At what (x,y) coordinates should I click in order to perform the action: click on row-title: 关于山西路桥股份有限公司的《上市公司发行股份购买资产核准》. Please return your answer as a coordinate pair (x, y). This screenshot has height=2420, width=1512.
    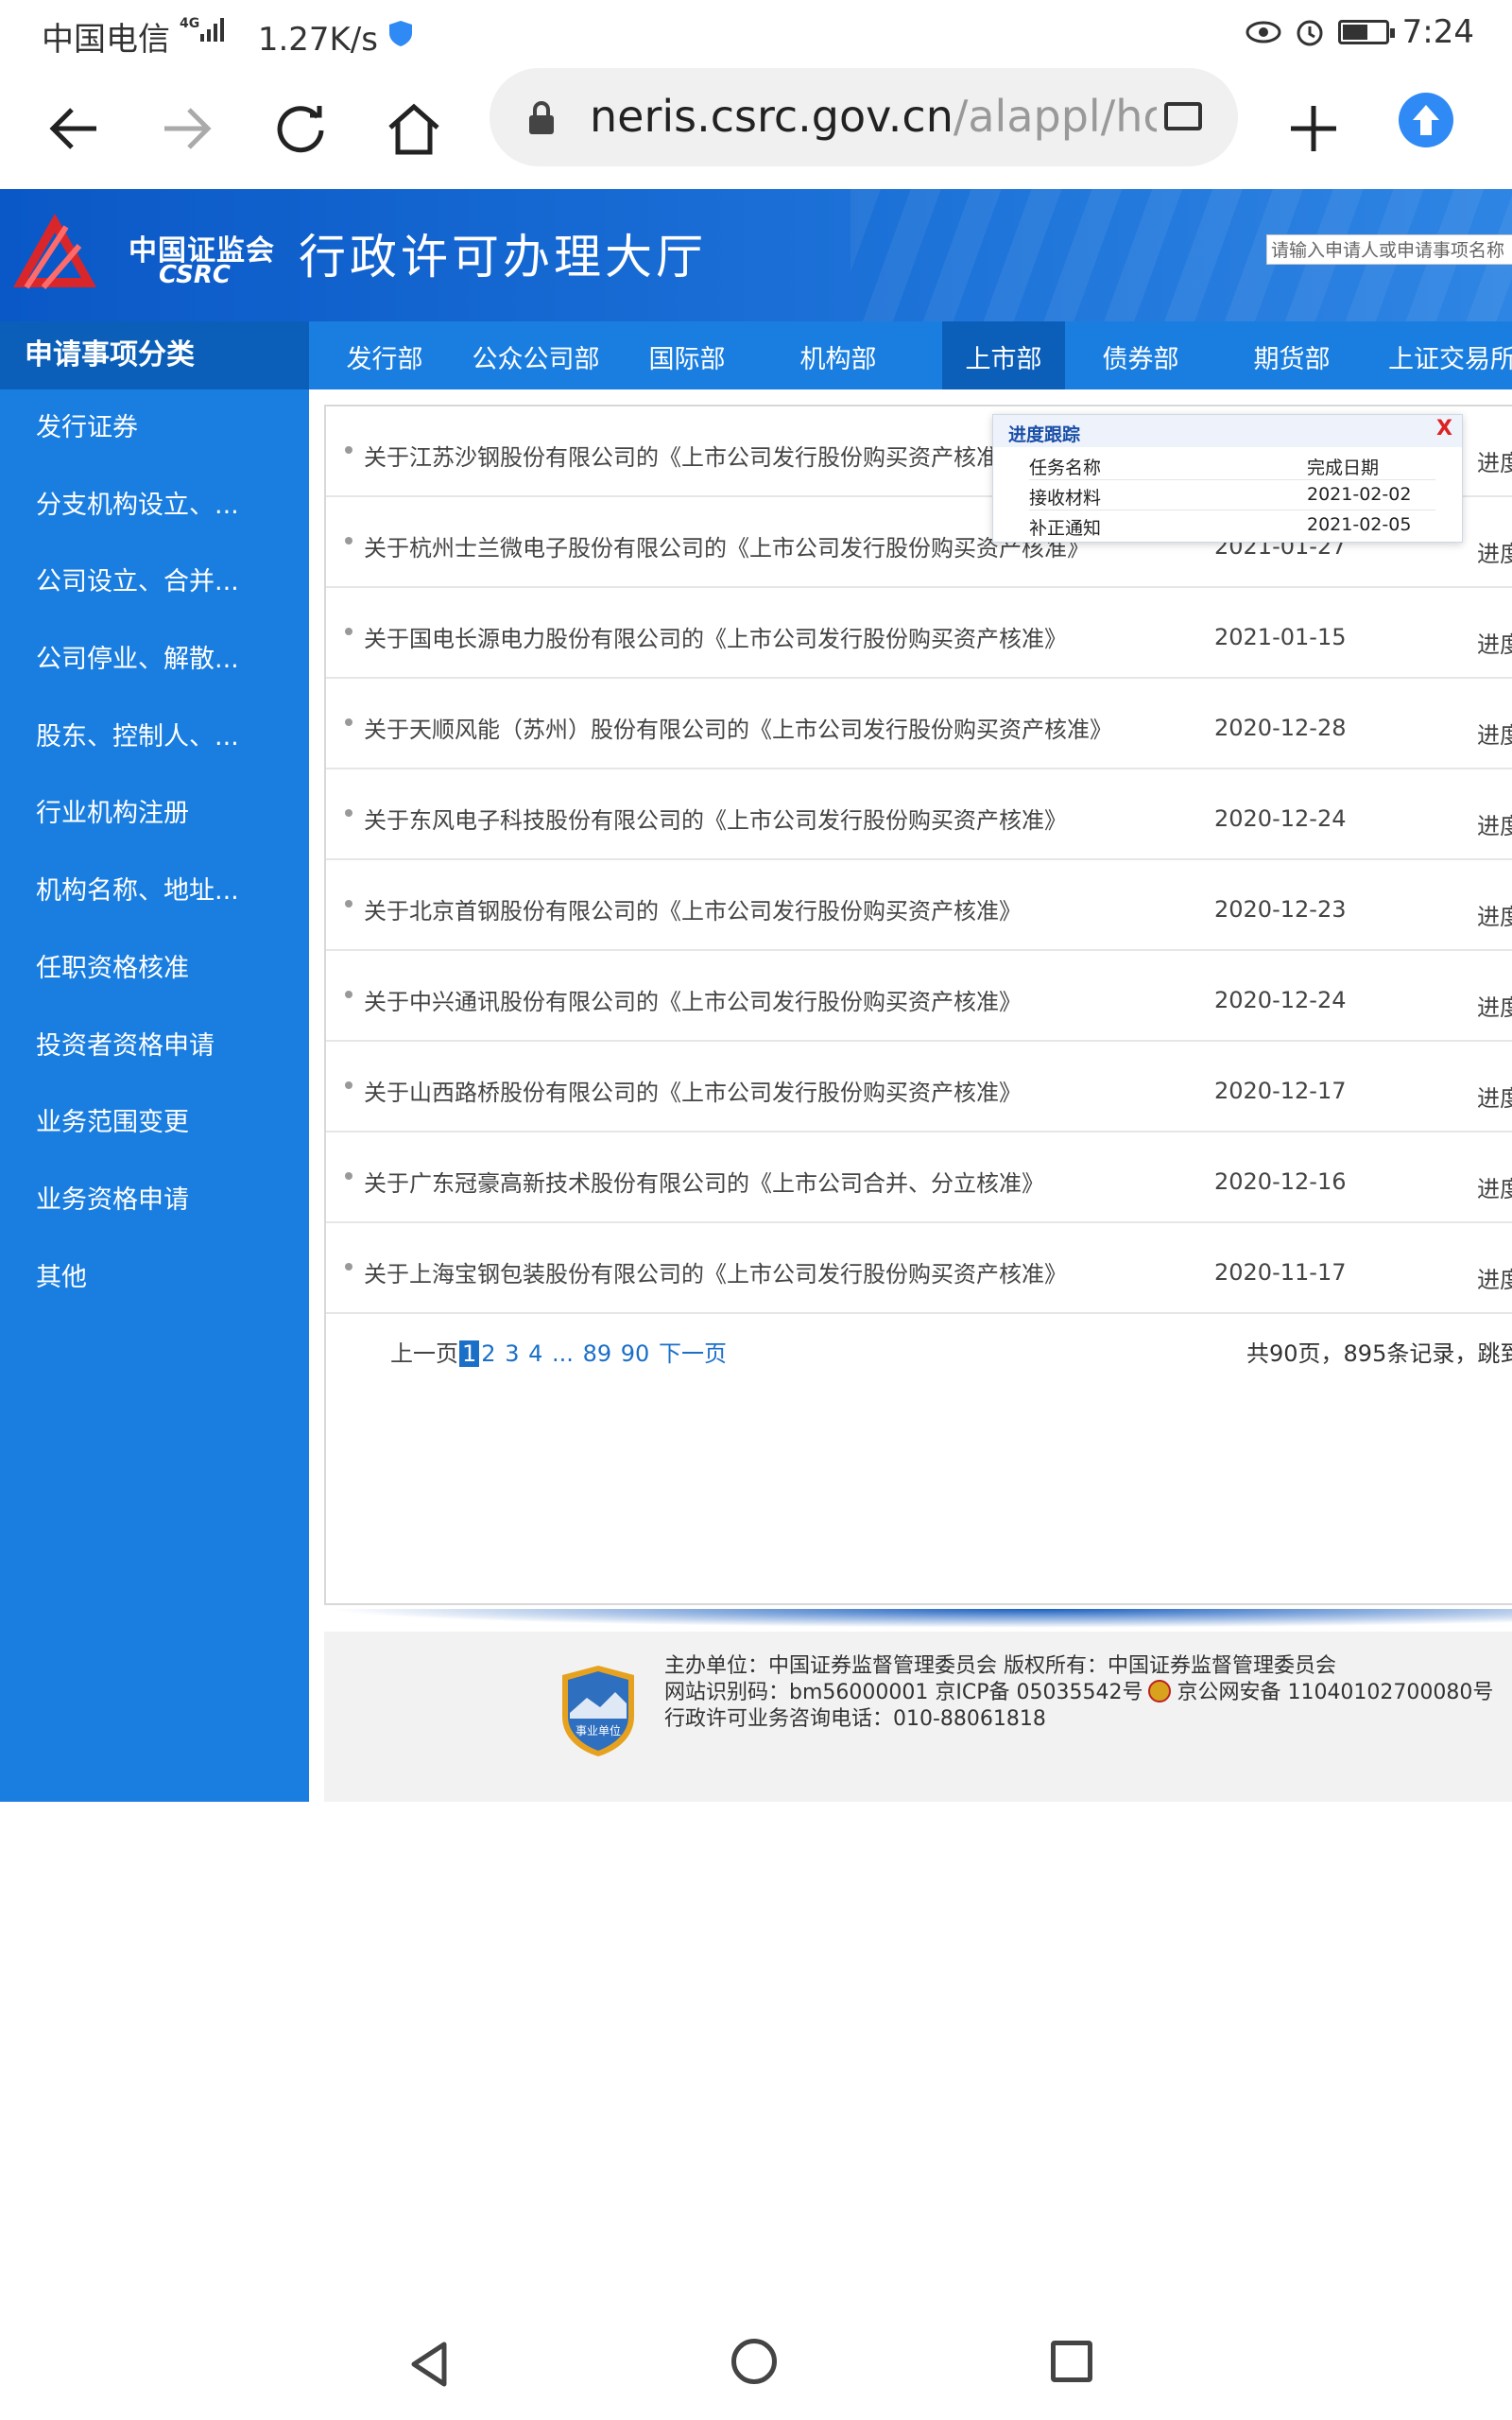
    Looking at the image, I should click on (693, 1090).